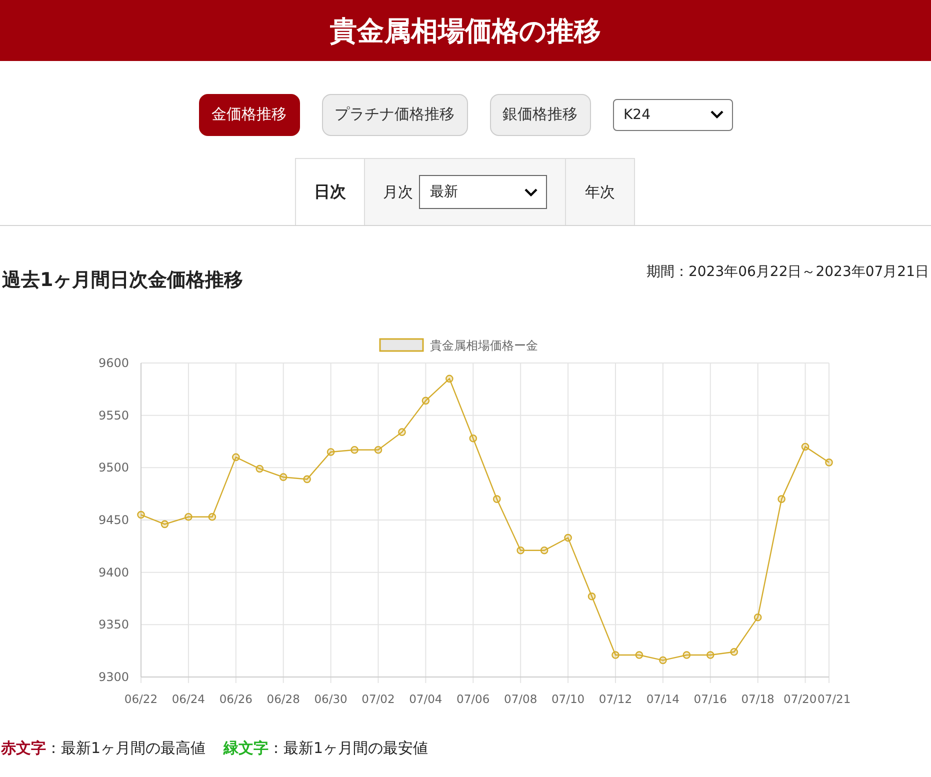  Describe the element at coordinates (123, 280) in the screenshot. I see `section-title: 過去1ヶ月間日次金価格推移` at that location.